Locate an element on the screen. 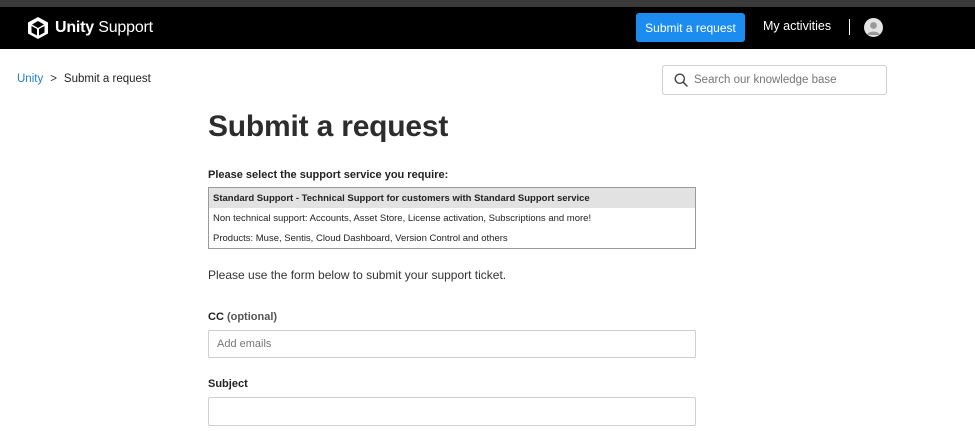 This screenshot has height=431, width=975. breadcrumb: Unity > Submit a request is located at coordinates (84, 79).